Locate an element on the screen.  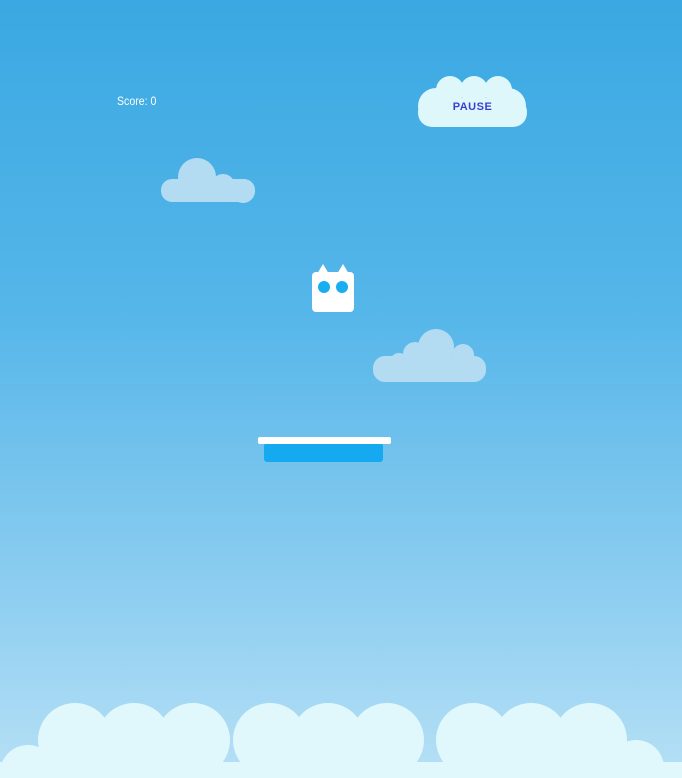
score-label: Score: is located at coordinates (132, 101).